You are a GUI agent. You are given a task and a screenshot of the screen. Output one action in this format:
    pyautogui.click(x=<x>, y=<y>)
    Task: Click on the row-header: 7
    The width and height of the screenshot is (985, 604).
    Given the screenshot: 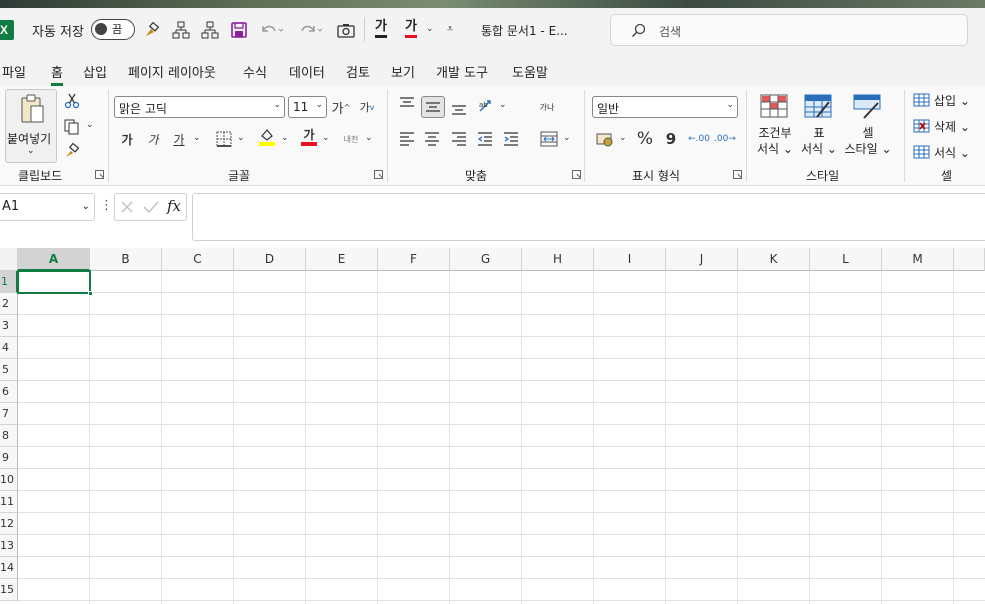 What is the action you would take?
    pyautogui.click(x=9, y=414)
    